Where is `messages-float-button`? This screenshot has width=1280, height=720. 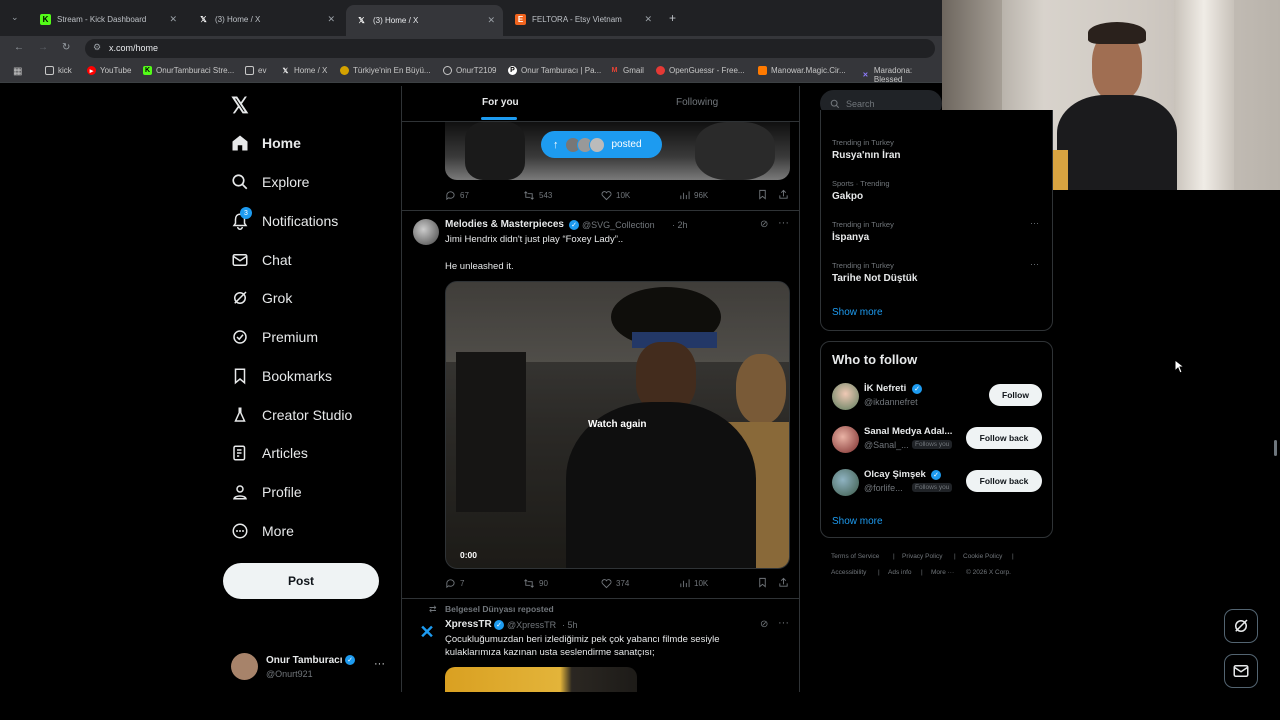 messages-float-button is located at coordinates (1241, 671).